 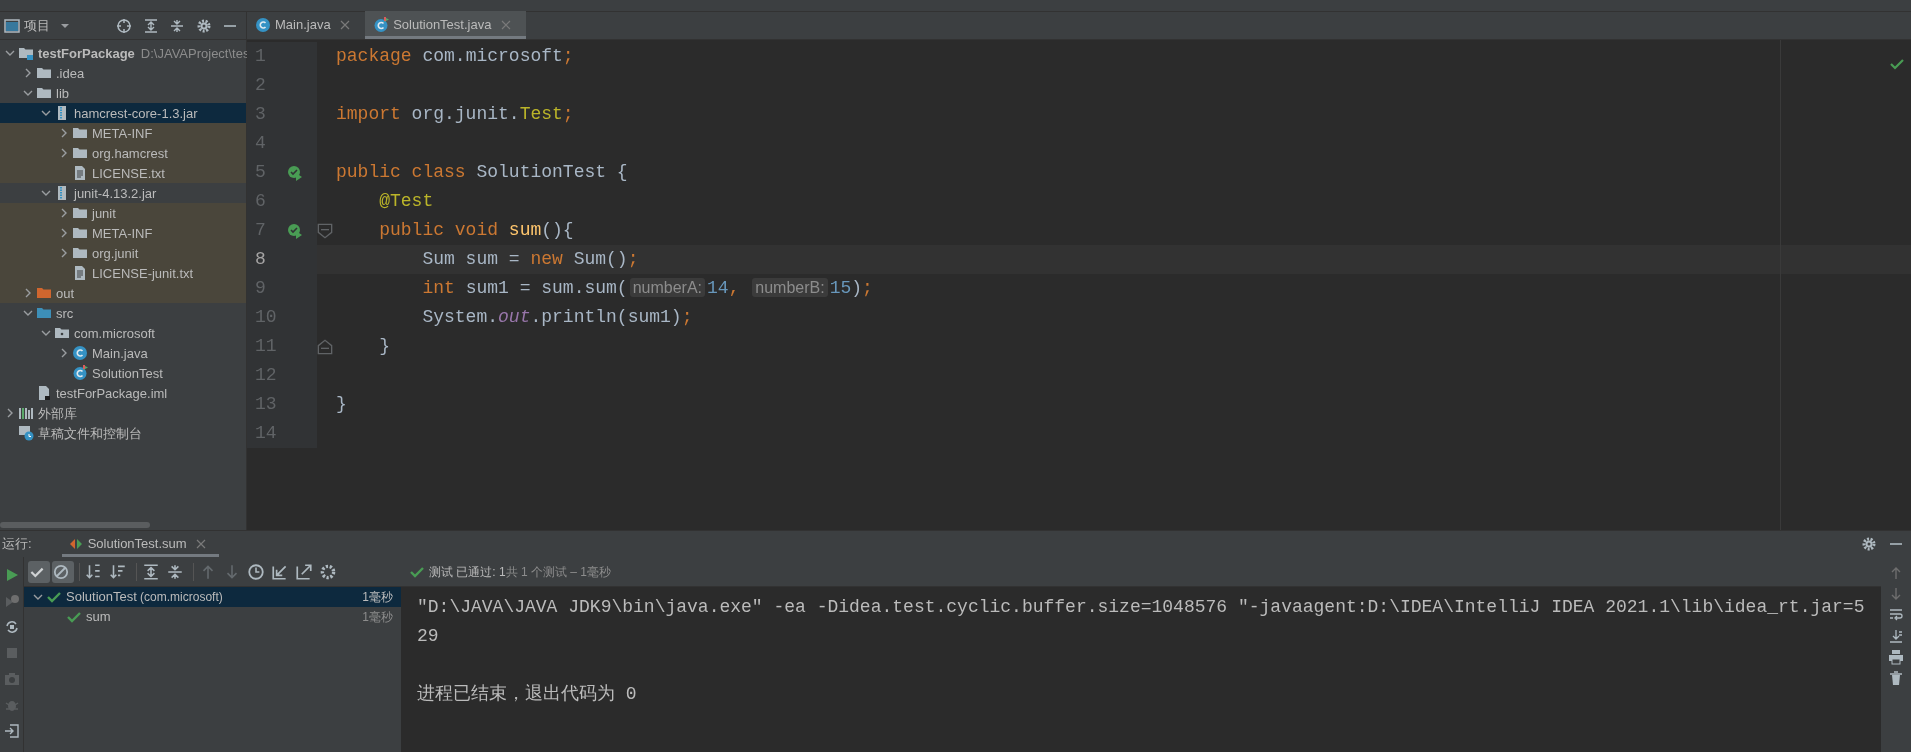 I want to click on library-icon, so click(x=26, y=413).